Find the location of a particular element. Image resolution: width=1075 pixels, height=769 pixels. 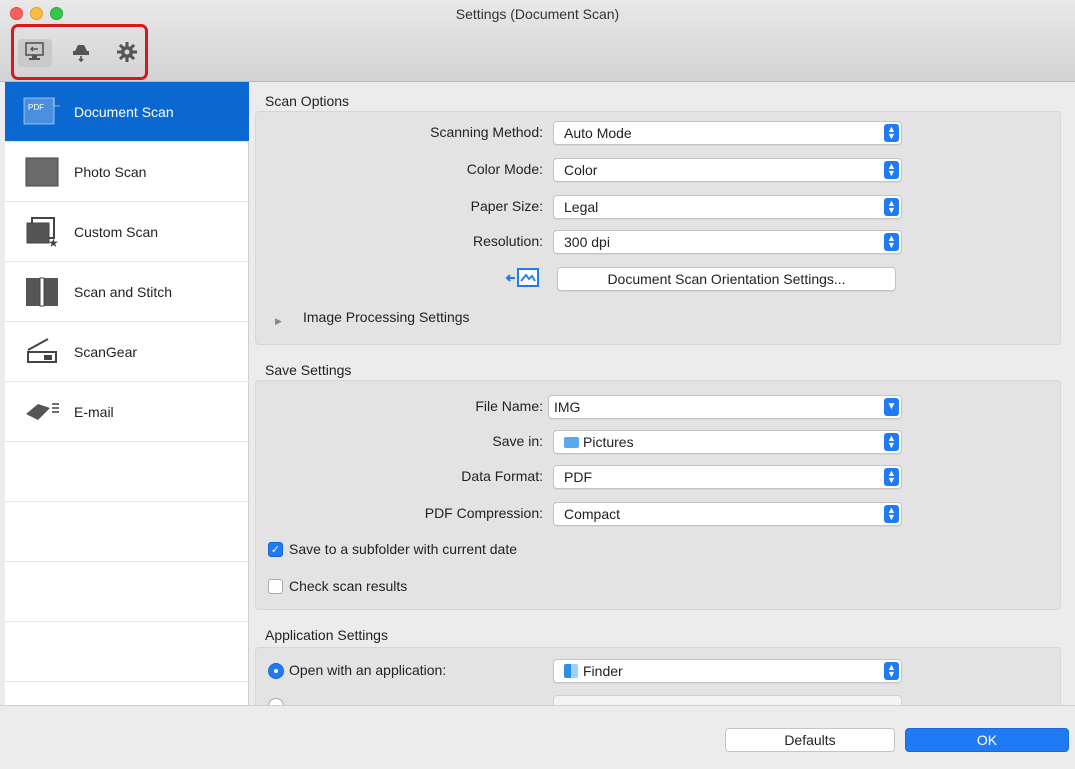

disclosure-triangle-icon: ▶ is located at coordinates (278, 321).